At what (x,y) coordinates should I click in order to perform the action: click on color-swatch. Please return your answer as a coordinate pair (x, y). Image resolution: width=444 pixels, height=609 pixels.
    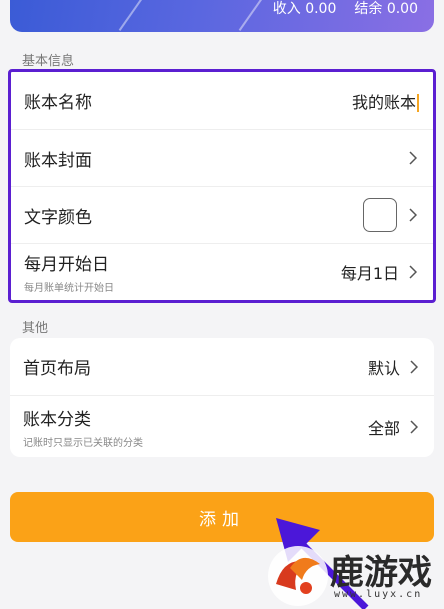
    Looking at the image, I should click on (380, 215).